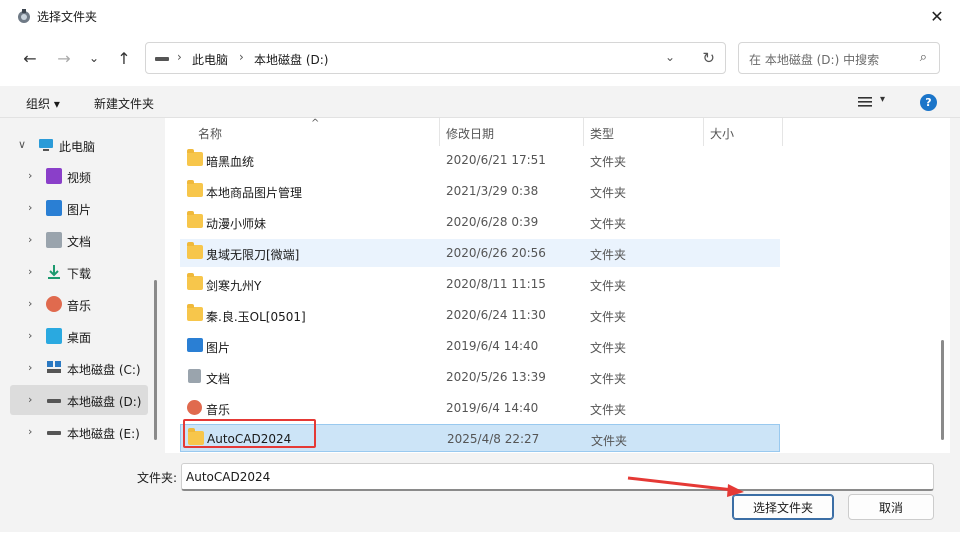 The width and height of the screenshot is (960, 540). I want to click on tree-item-label: 下载, so click(79, 274).